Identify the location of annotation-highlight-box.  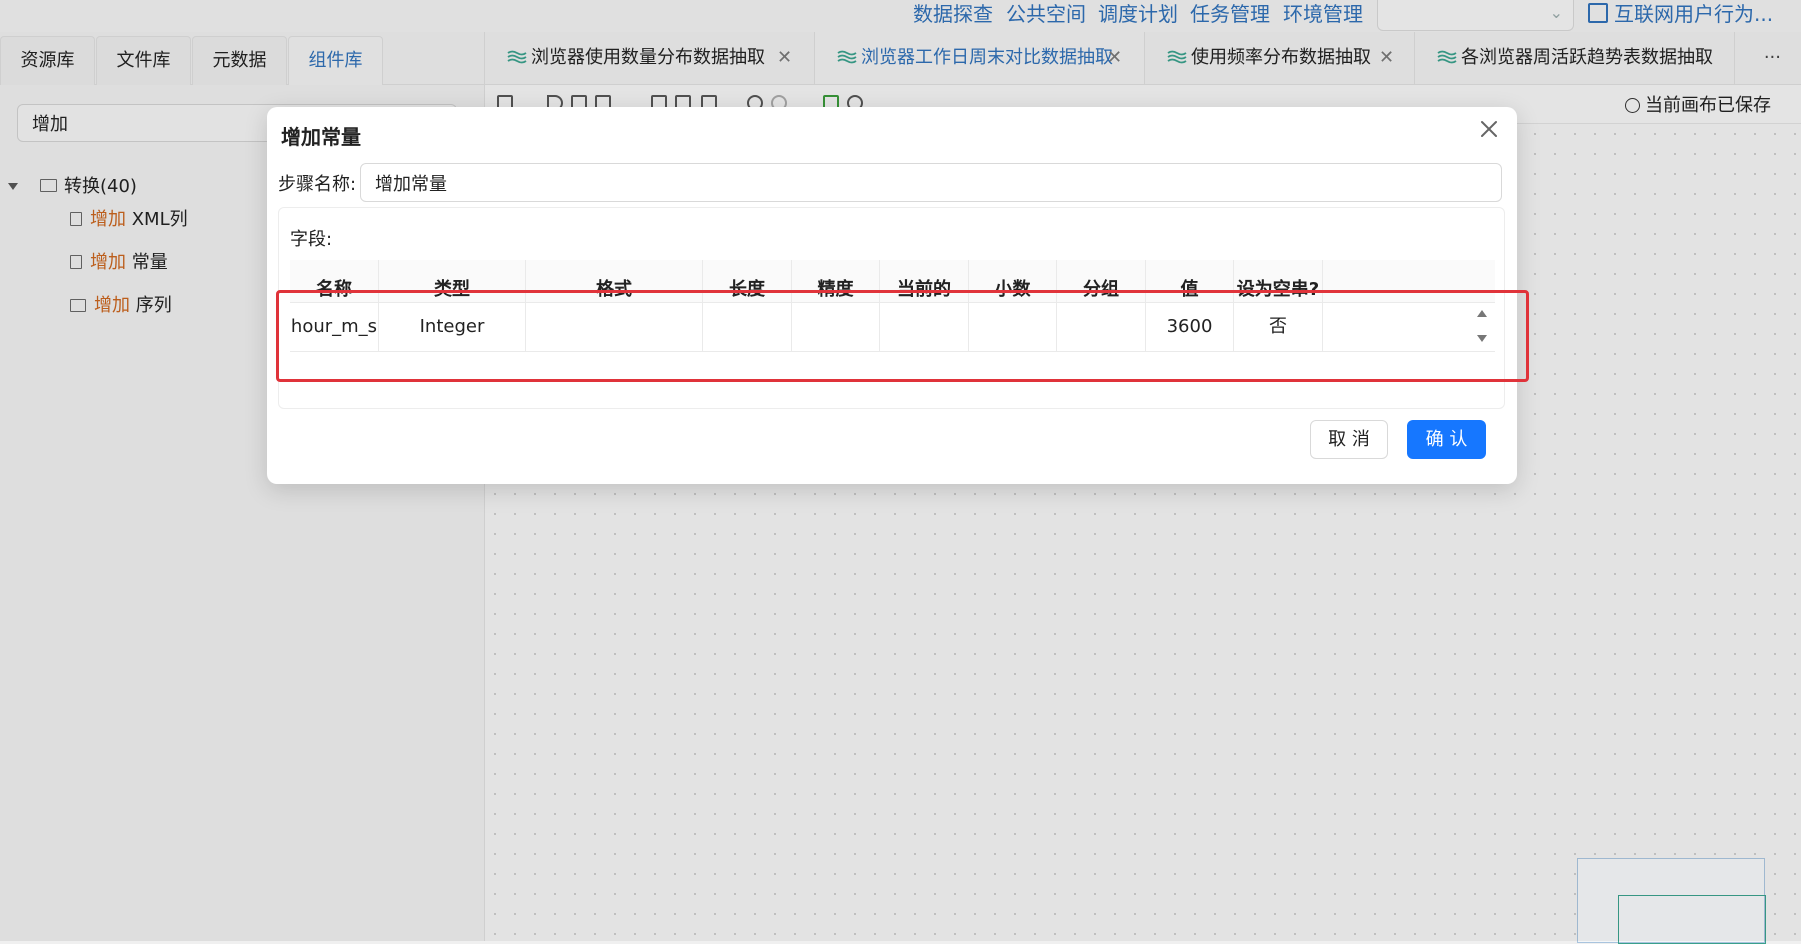
(902, 336).